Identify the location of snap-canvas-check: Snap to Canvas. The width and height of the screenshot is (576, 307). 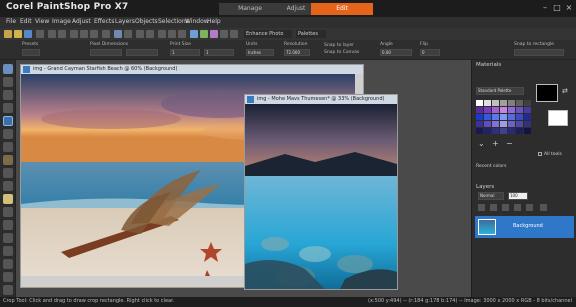
(341, 52).